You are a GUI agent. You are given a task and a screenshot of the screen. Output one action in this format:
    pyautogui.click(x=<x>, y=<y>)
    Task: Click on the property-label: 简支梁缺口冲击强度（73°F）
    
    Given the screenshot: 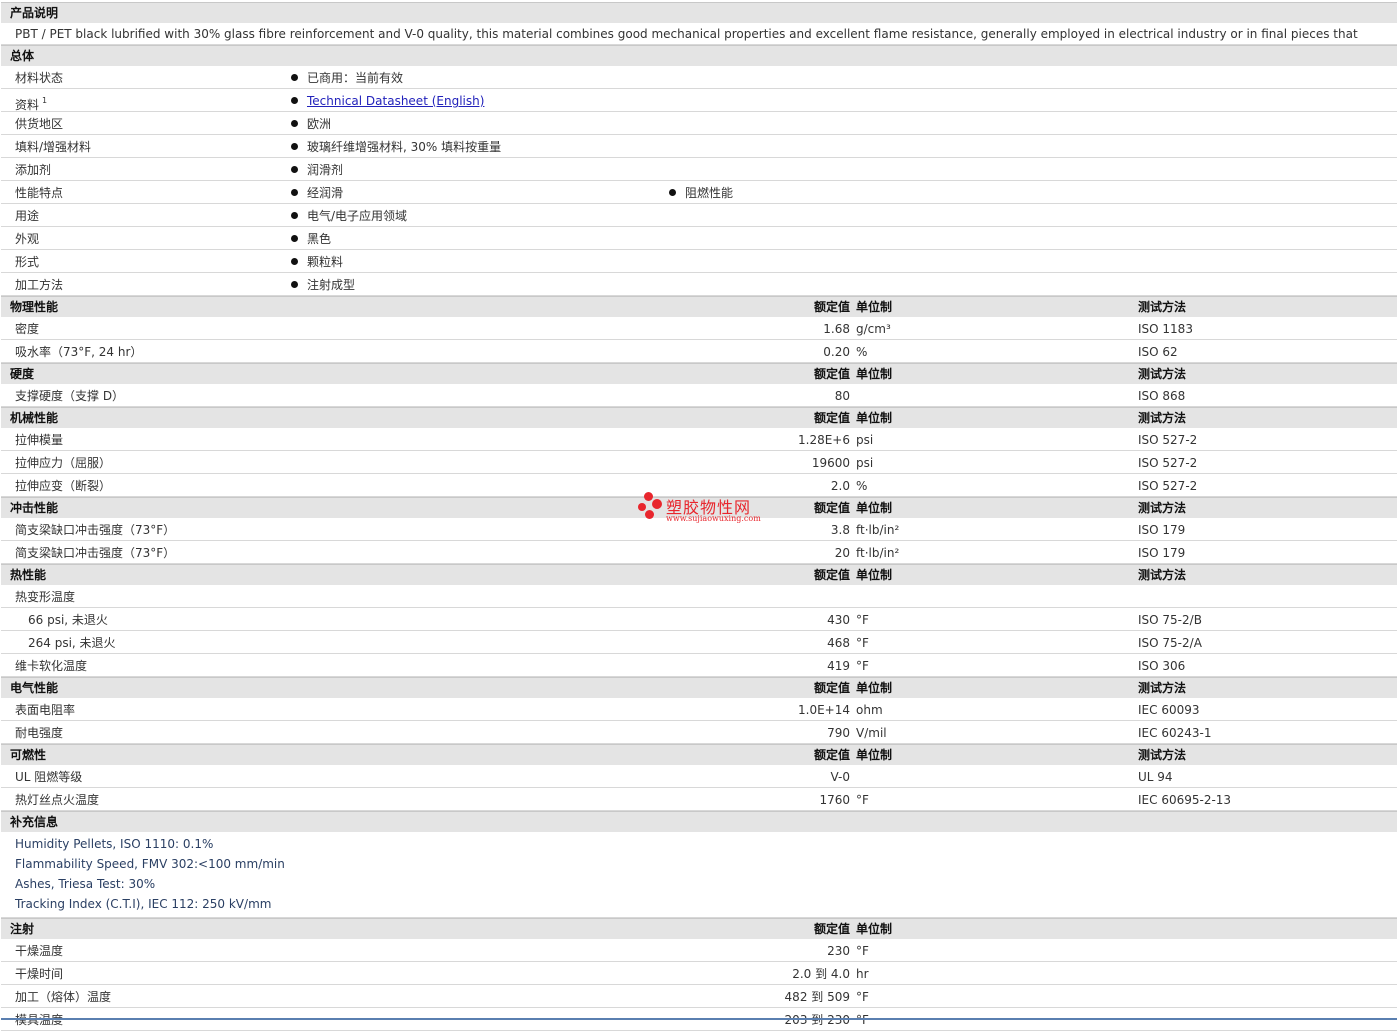 What is the action you would take?
    pyautogui.click(x=95, y=553)
    